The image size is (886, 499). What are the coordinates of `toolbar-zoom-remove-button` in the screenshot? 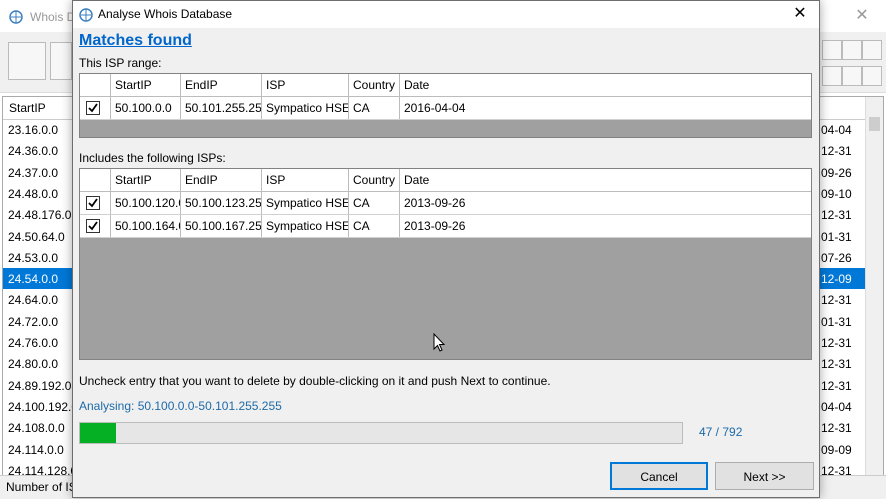 It's located at (872, 50).